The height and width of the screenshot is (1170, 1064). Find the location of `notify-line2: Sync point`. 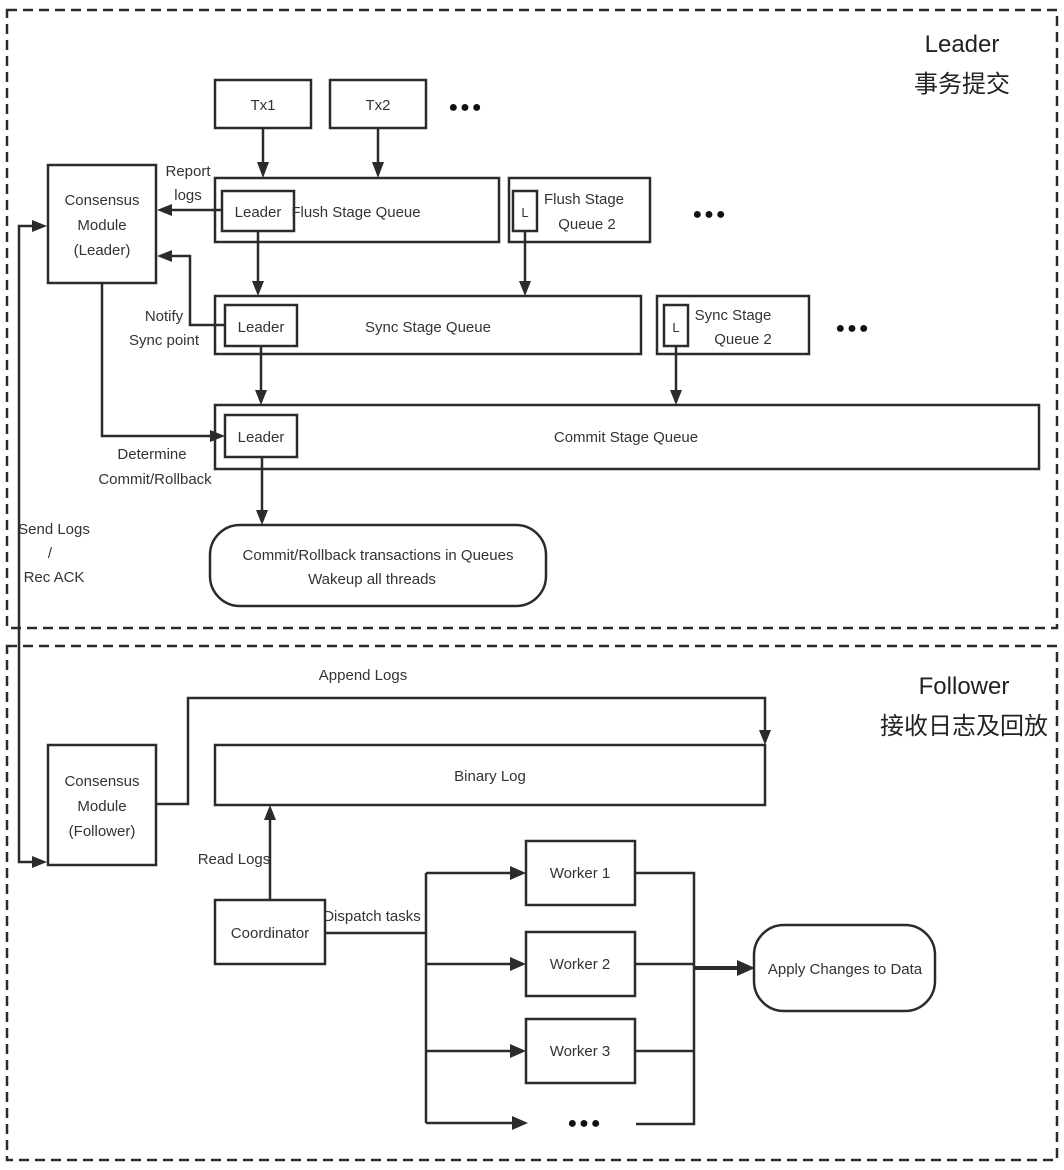

notify-line2: Sync point is located at coordinates (164, 340).